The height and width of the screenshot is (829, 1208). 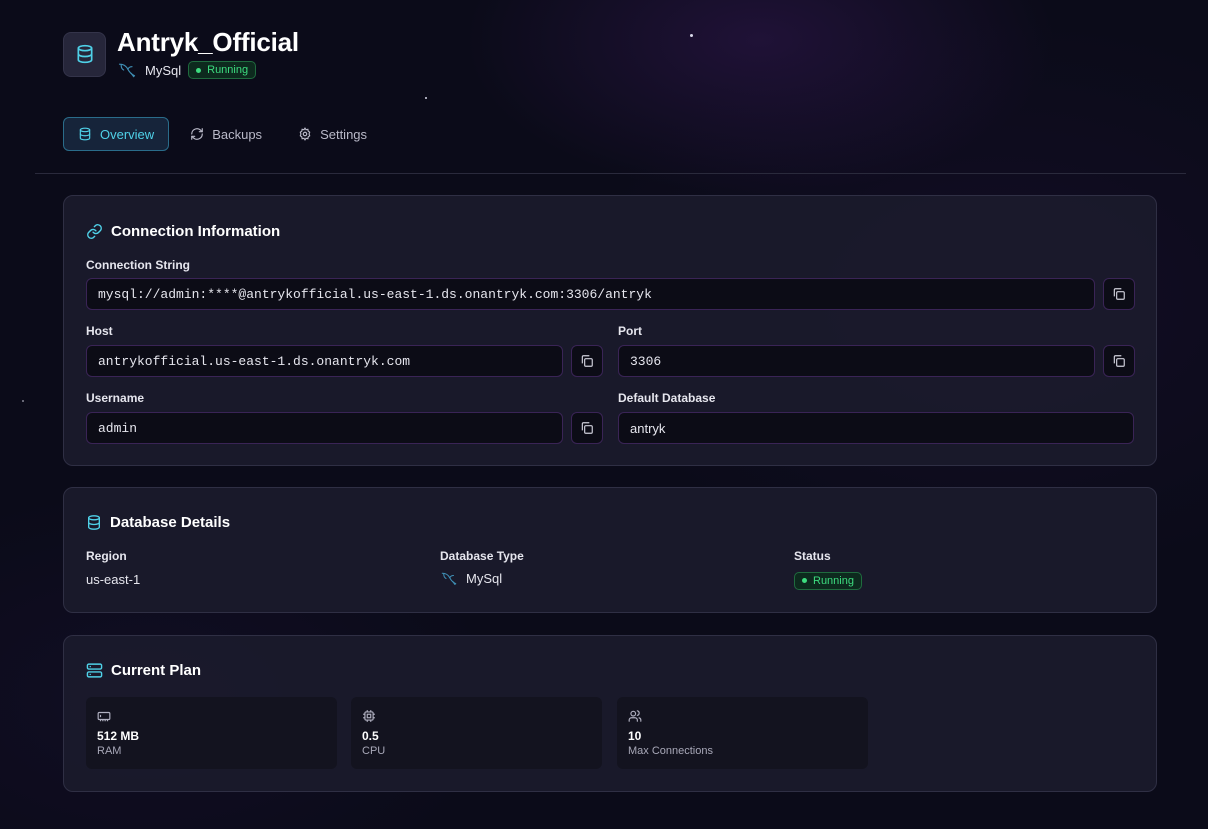 What do you see at coordinates (237, 134) in the screenshot?
I see `tab-label: Backups` at bounding box center [237, 134].